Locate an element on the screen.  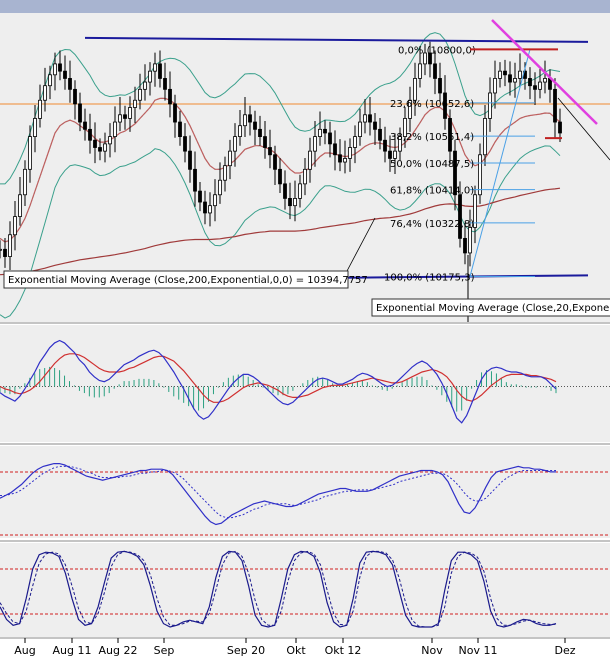
fib-level-label: 50,0% (10487,5) is located at coordinates (432, 164).